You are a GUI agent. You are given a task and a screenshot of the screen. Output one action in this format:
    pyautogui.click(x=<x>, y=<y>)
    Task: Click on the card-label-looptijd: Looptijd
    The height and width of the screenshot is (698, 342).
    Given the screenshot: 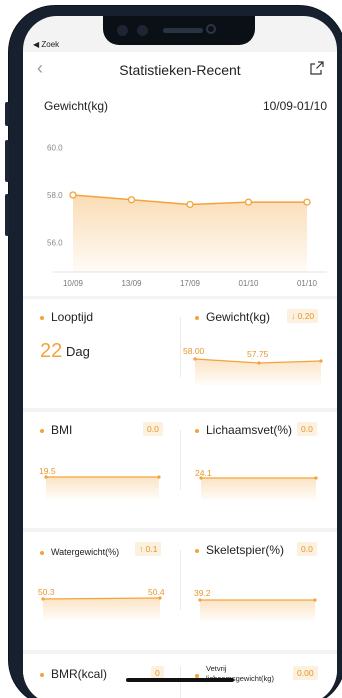 What is the action you would take?
    pyautogui.click(x=66, y=317)
    